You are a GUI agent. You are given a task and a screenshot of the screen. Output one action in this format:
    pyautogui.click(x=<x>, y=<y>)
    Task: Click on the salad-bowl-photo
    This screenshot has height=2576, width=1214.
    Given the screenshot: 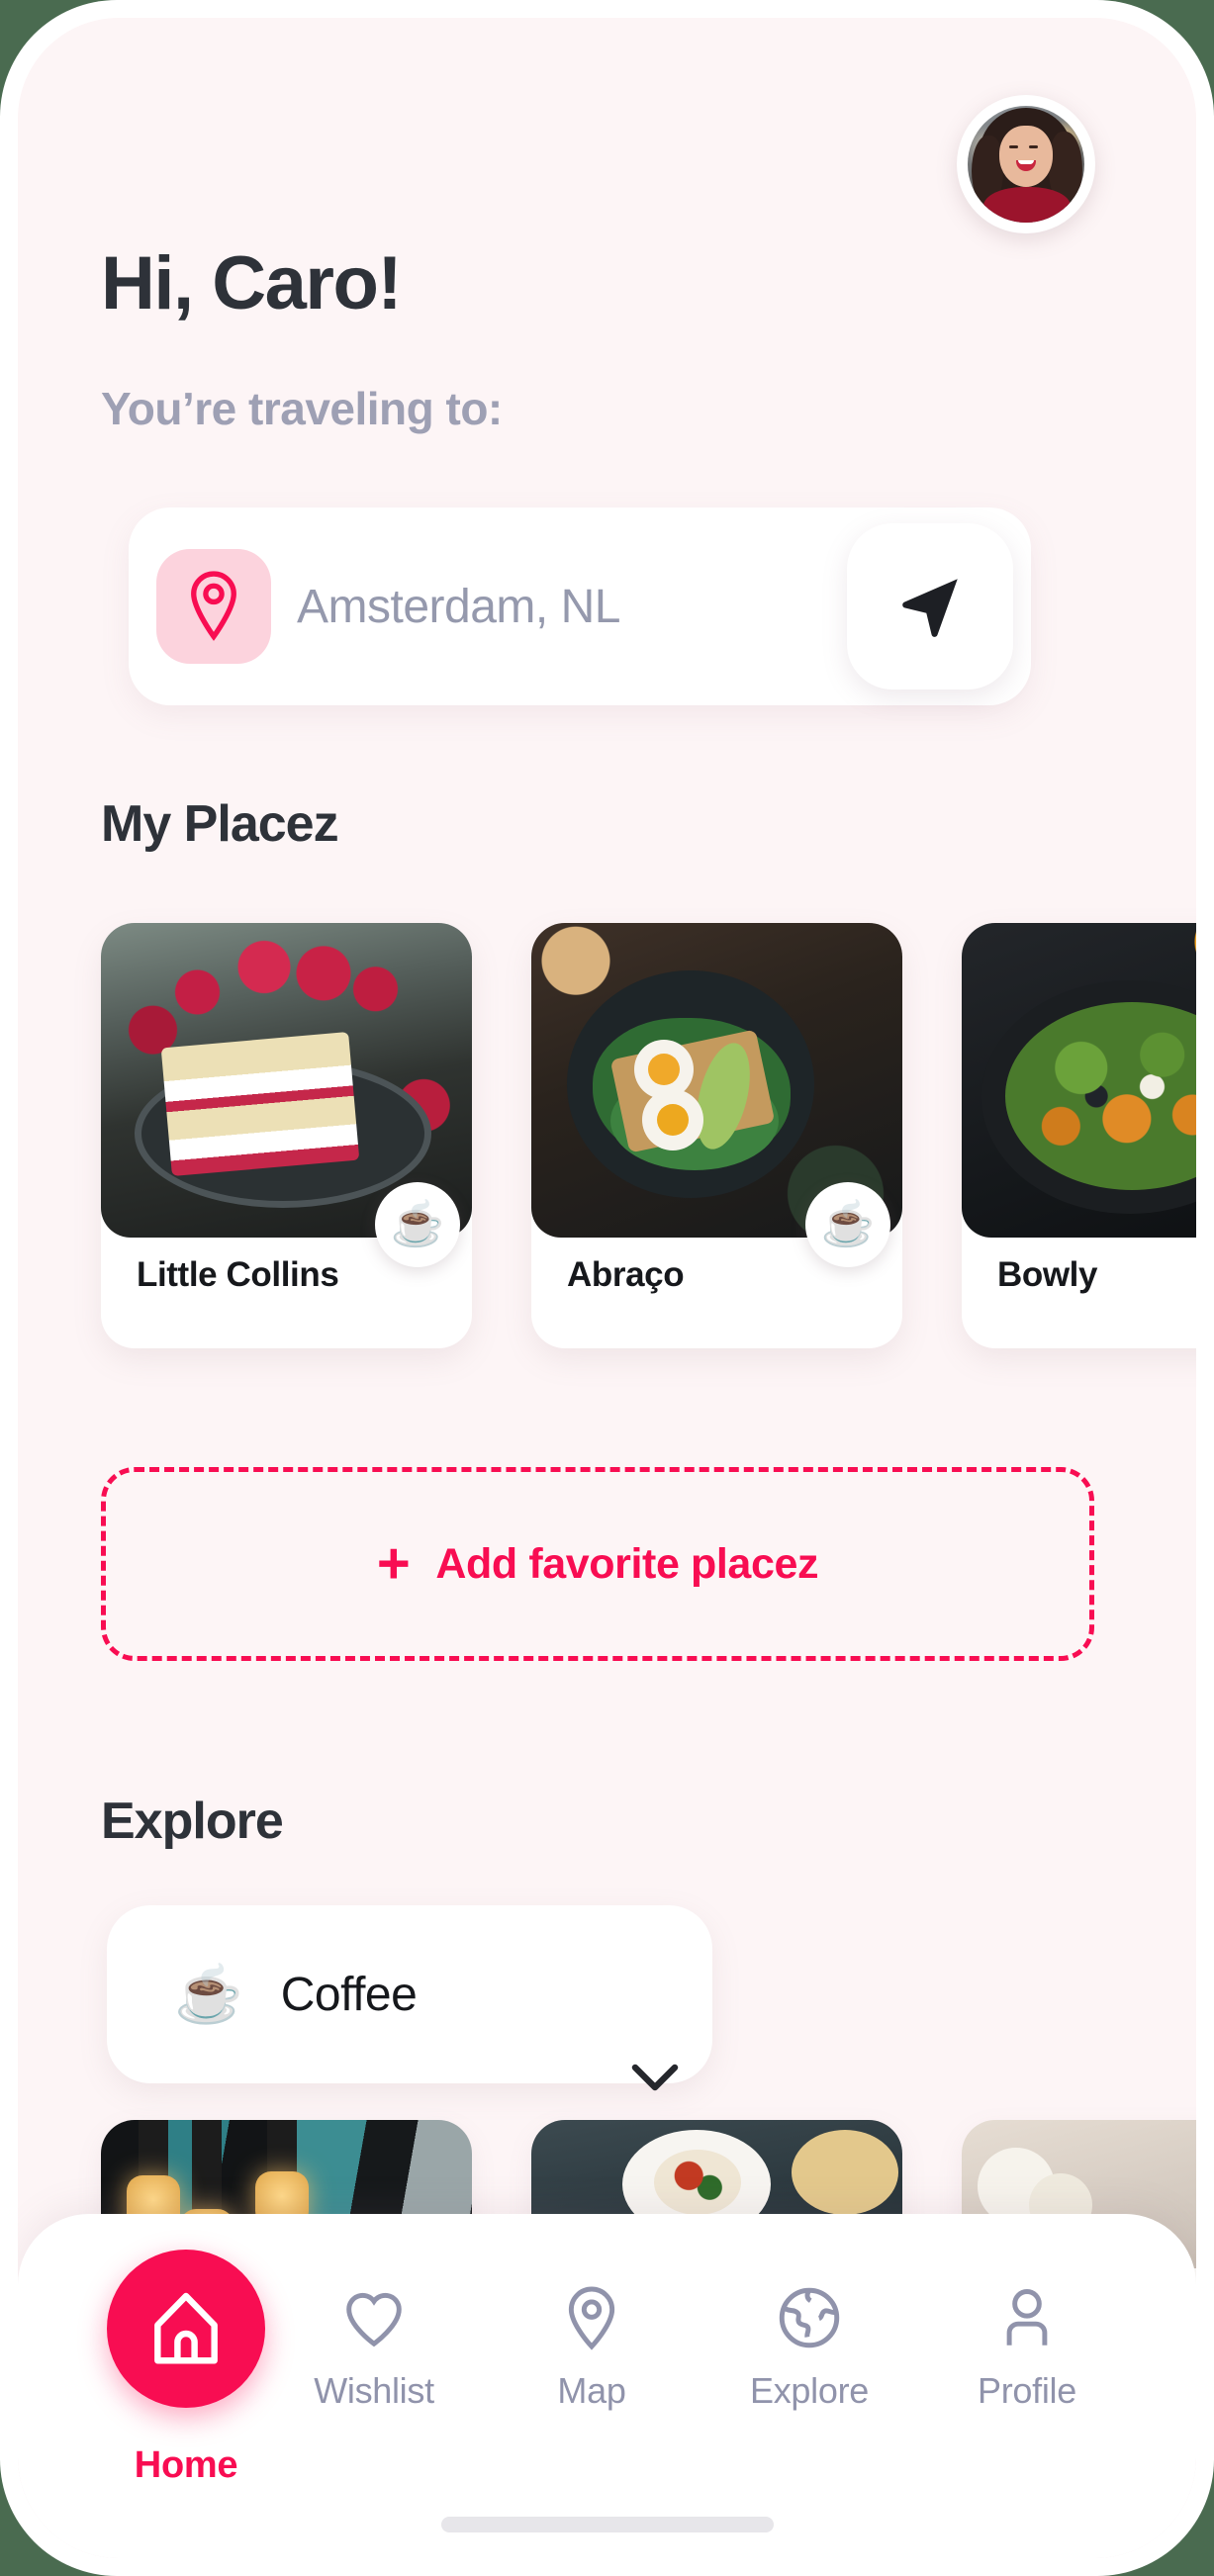 What is the action you would take?
    pyautogui.click(x=1079, y=1080)
    